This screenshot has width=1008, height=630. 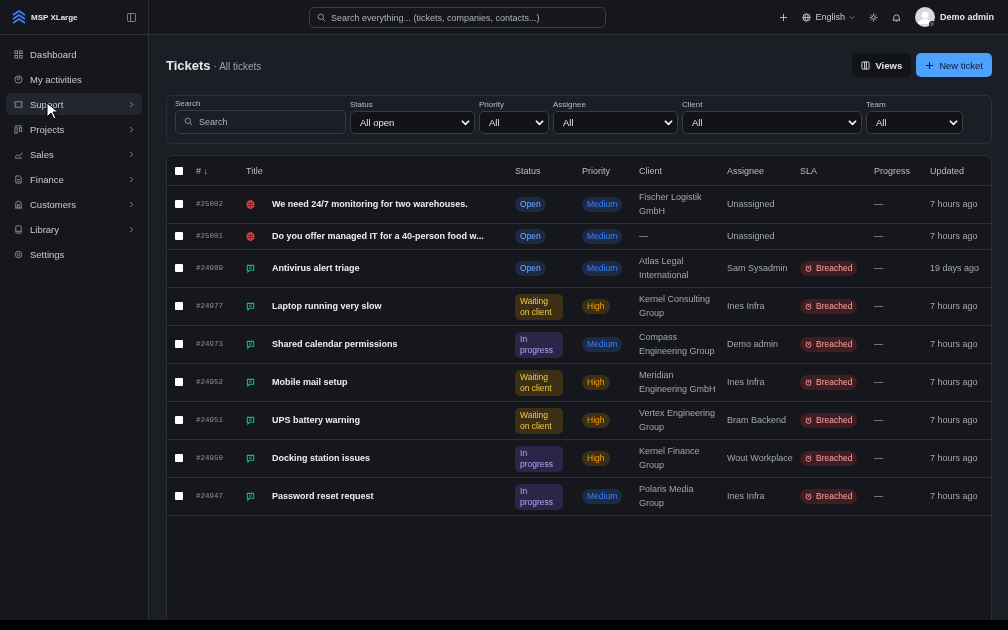 What do you see at coordinates (753, 343) in the screenshot?
I see `assignee-name: Demo admin` at bounding box center [753, 343].